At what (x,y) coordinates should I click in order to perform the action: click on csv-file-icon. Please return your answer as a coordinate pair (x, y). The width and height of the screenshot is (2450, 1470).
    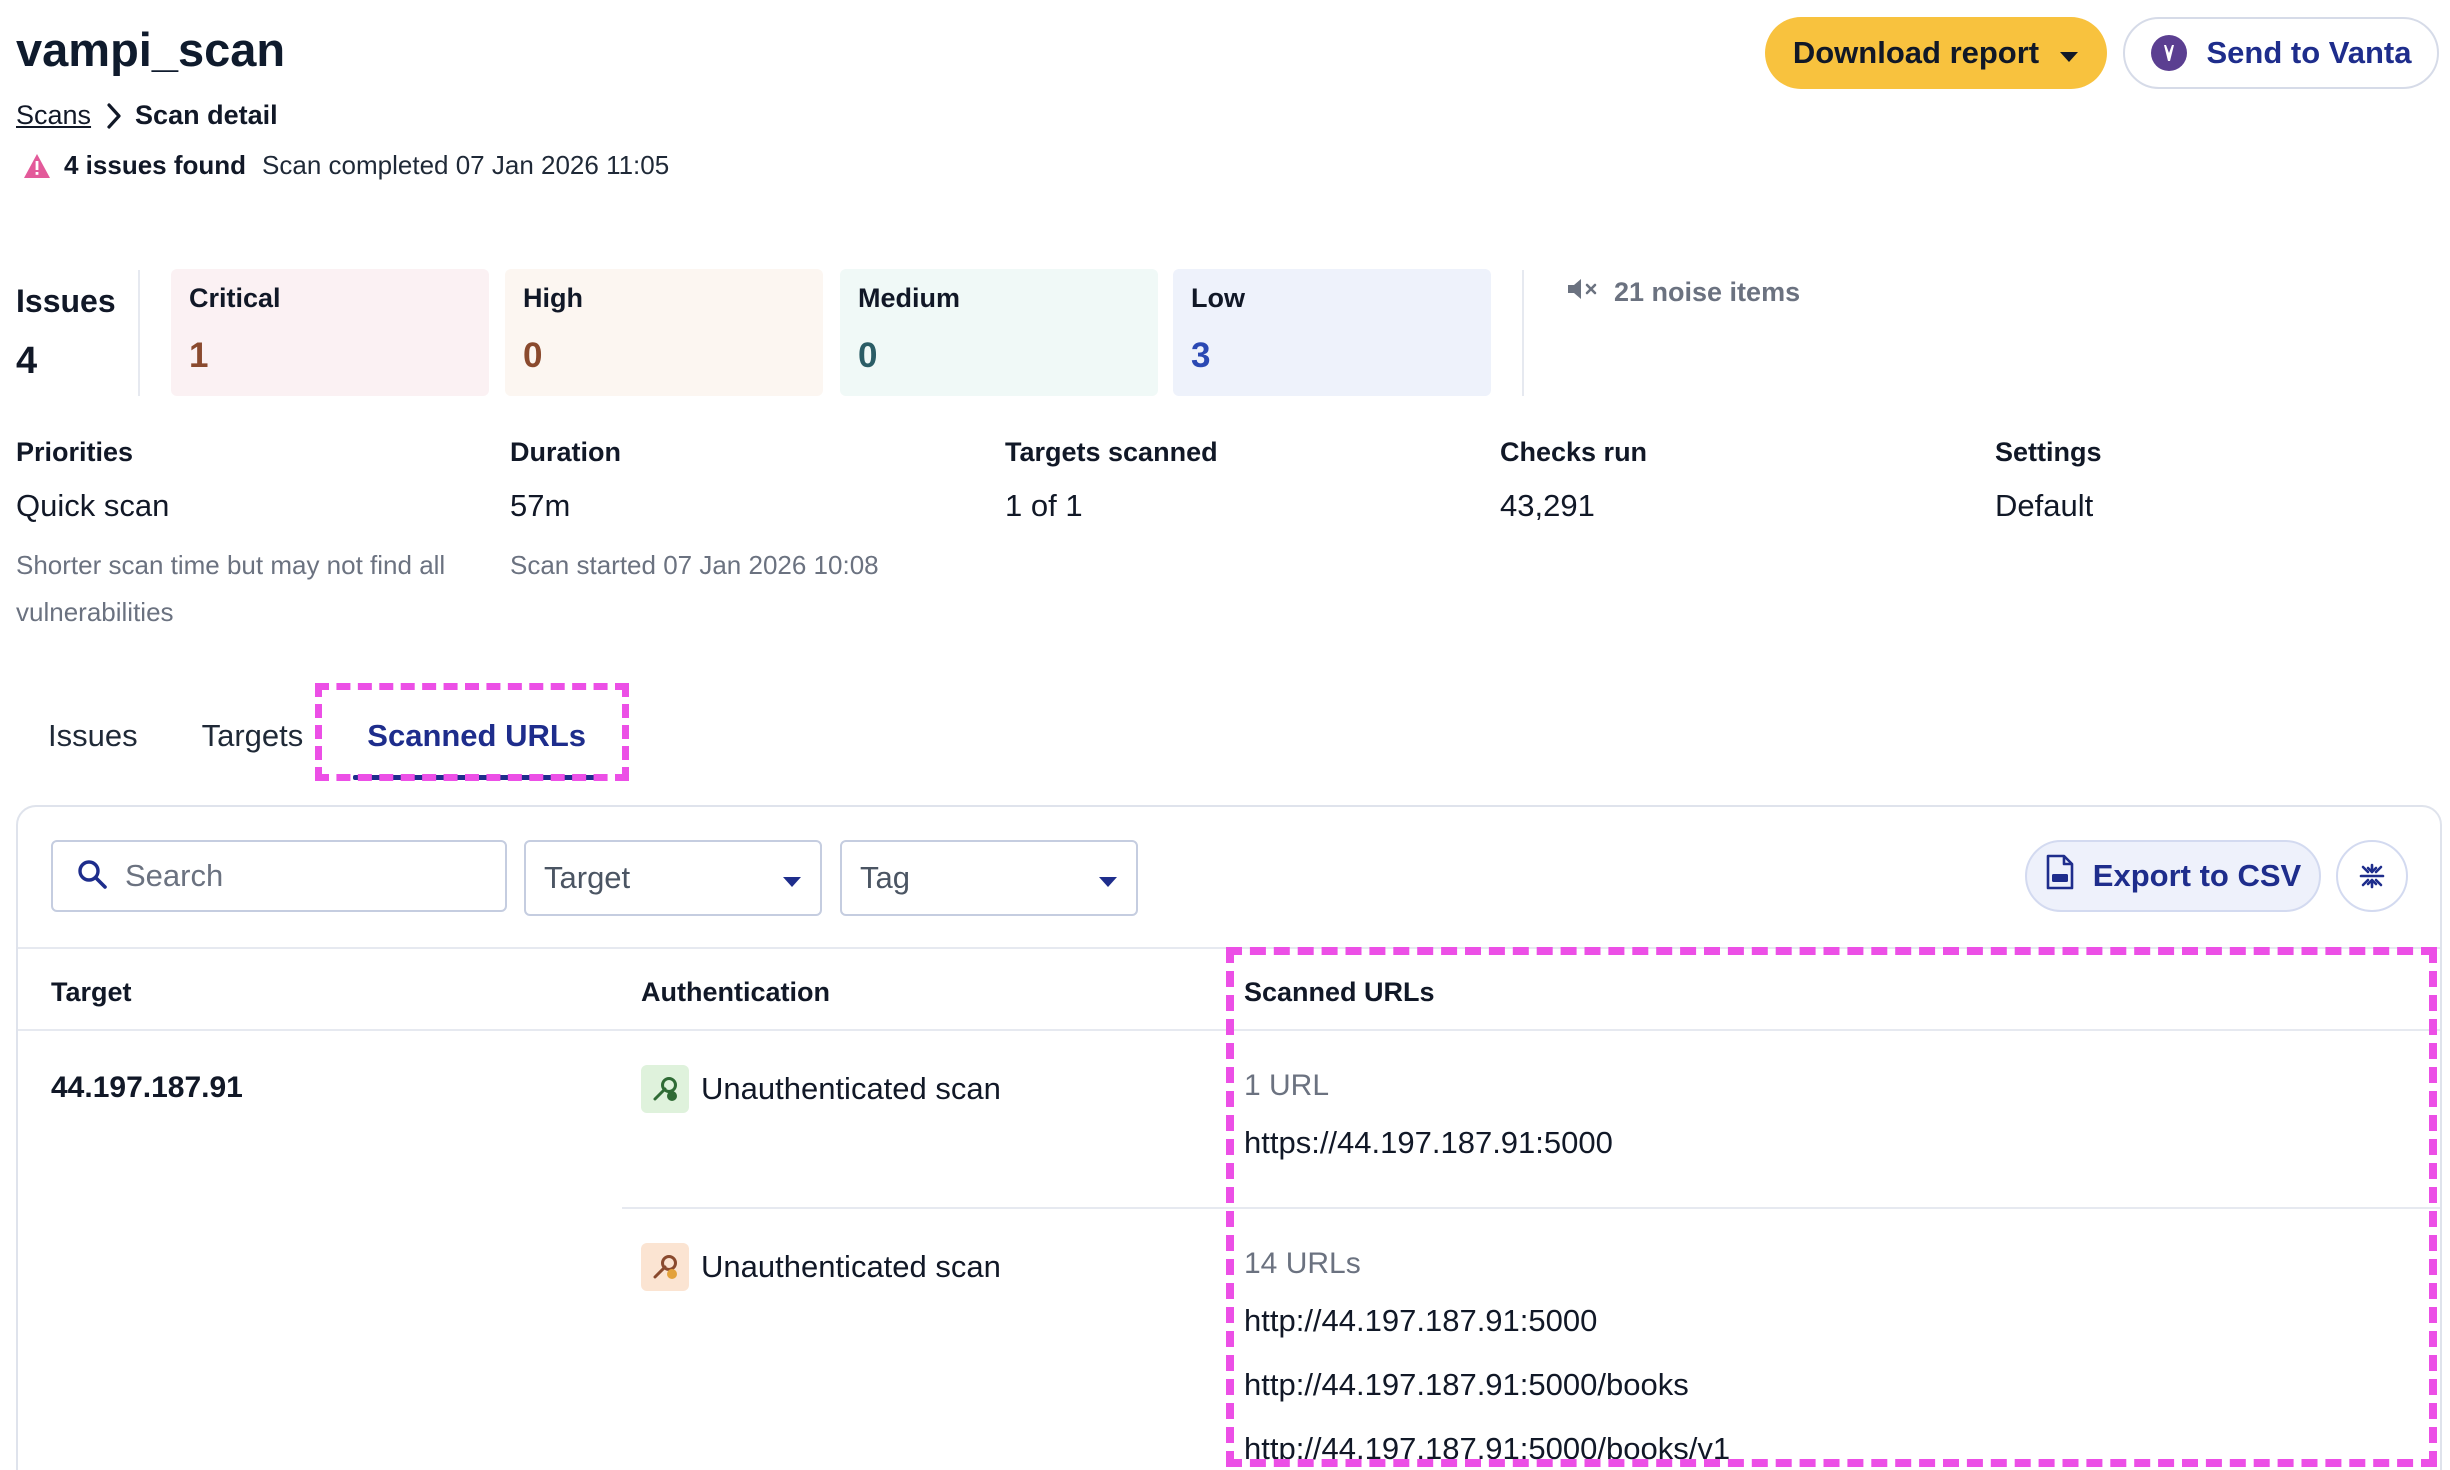
    Looking at the image, I should click on (2060, 876).